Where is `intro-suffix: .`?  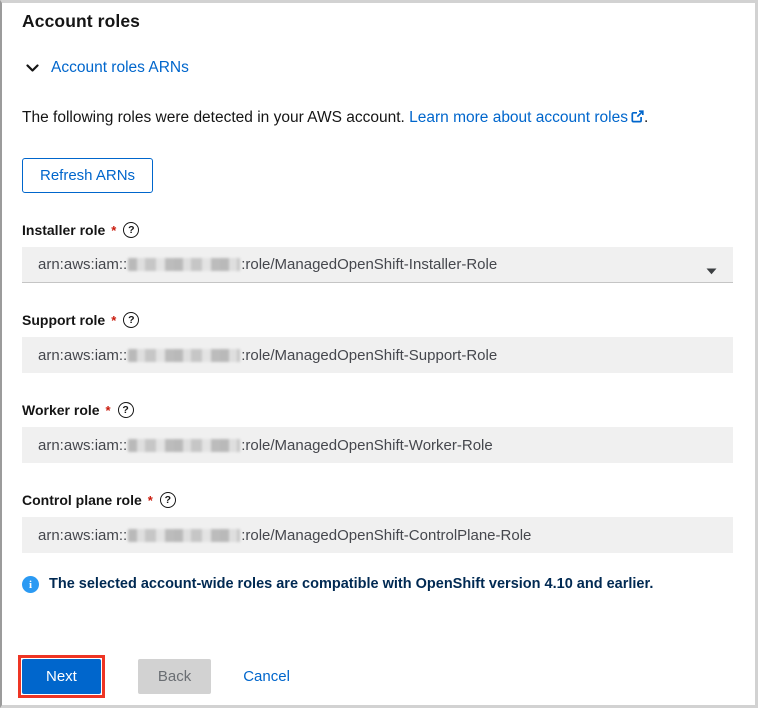 intro-suffix: . is located at coordinates (646, 117).